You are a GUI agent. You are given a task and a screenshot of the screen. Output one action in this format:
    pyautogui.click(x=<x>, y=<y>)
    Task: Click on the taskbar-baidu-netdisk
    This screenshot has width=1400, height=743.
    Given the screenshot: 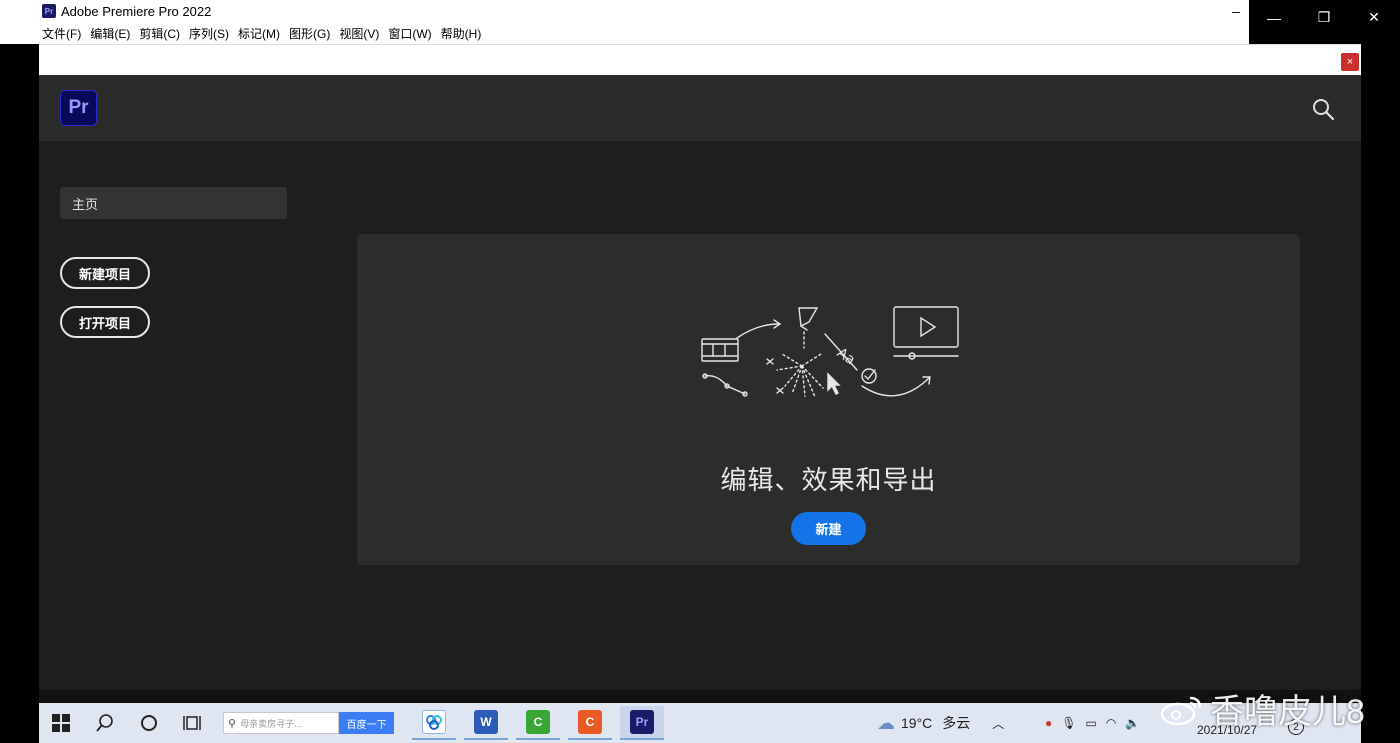 What is the action you would take?
    pyautogui.click(x=434, y=723)
    